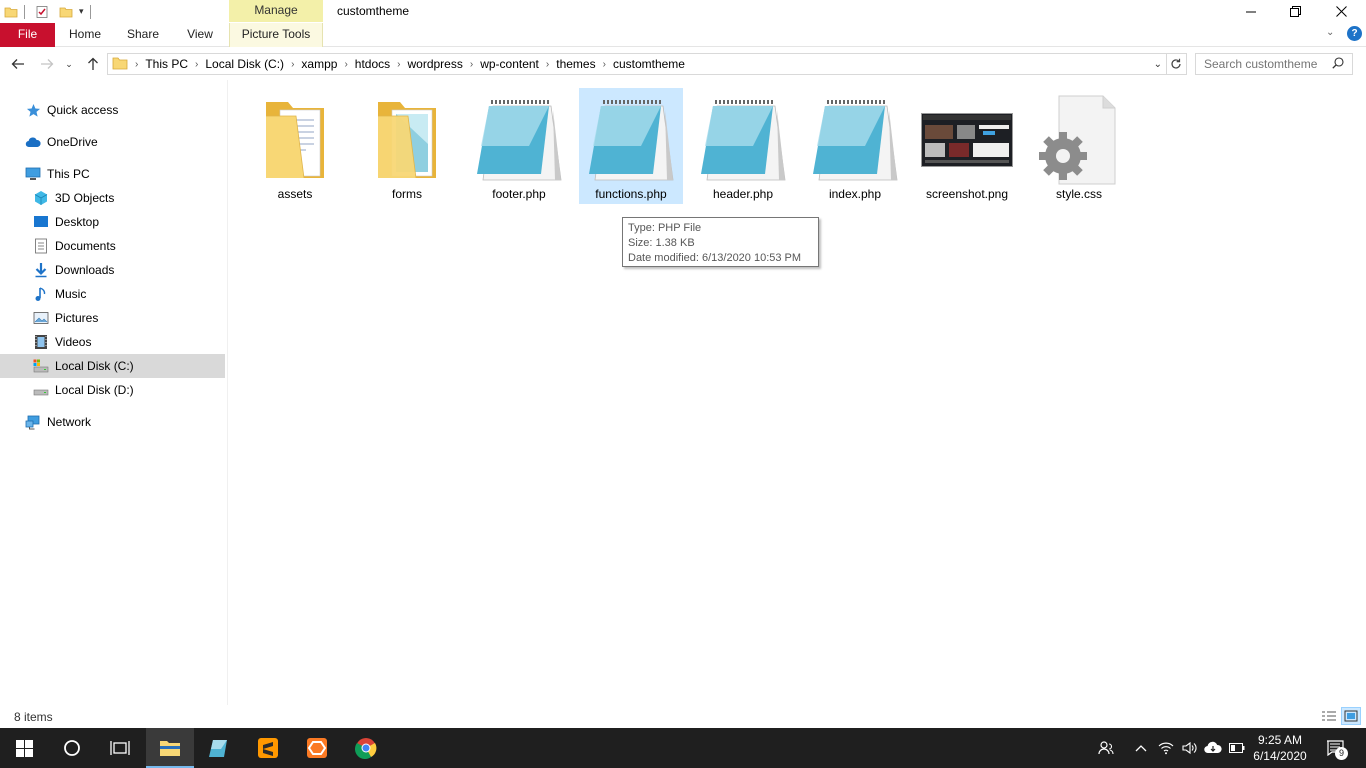 Image resolution: width=1366 pixels, height=768 pixels. Describe the element at coordinates (166, 64) in the screenshot. I see `breadcrumb-this-pc: This PC` at that location.